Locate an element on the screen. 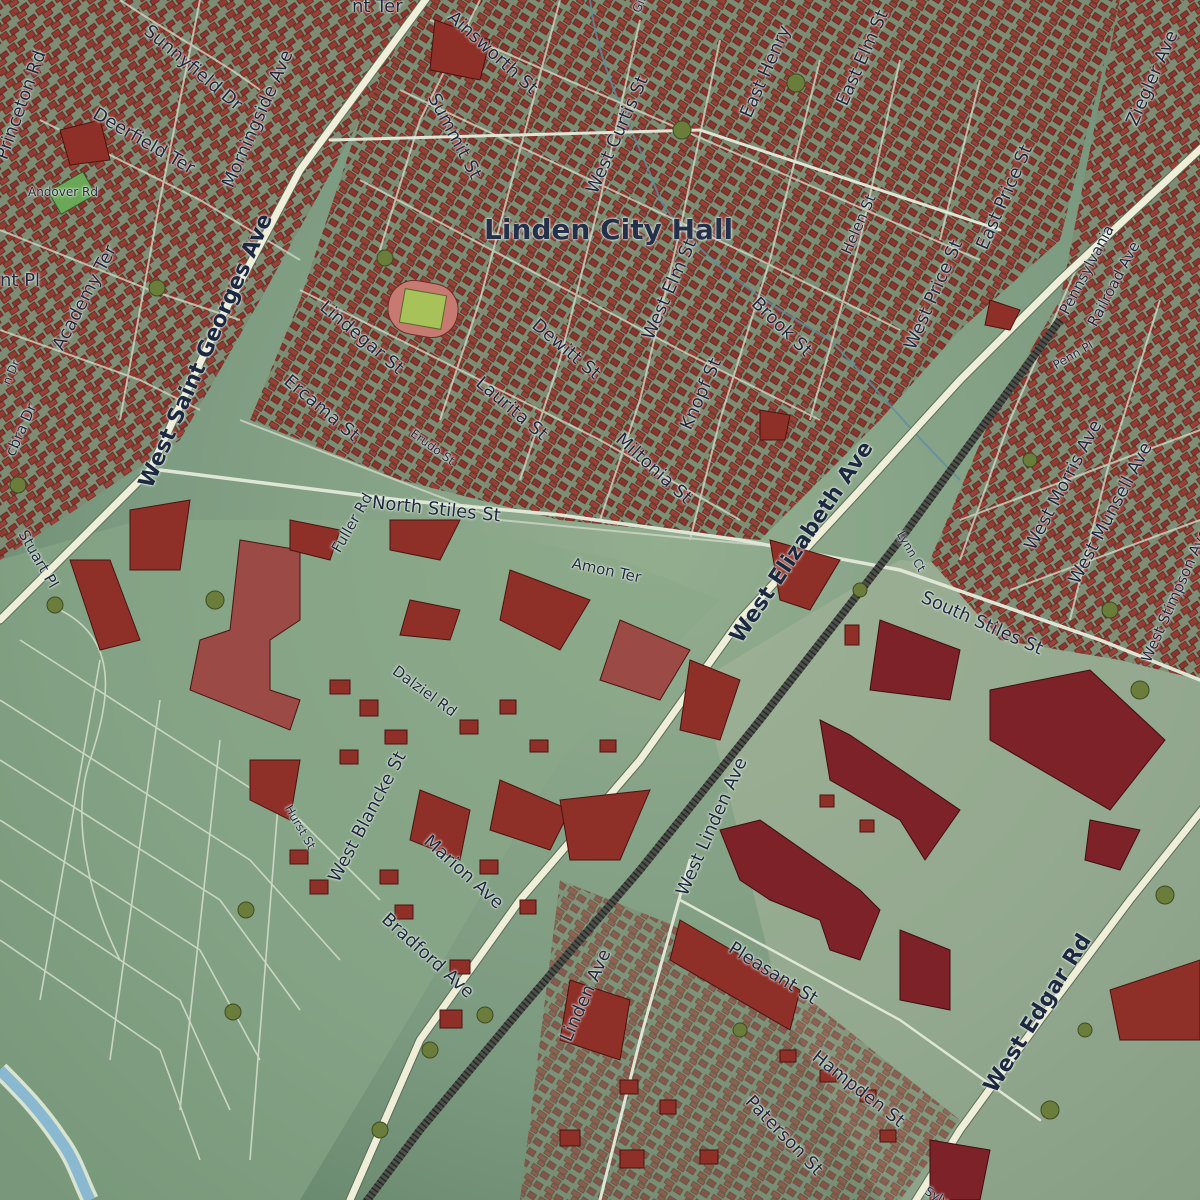 The height and width of the screenshot is (1200, 1200). city-hall-label: Linden City Hall is located at coordinates (608, 230).